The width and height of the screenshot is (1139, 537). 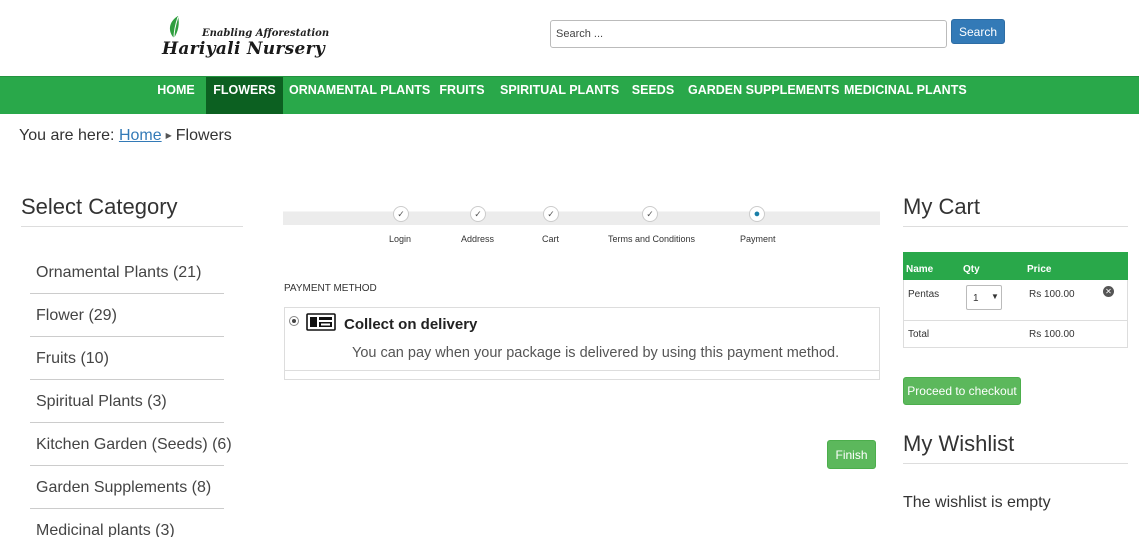 What do you see at coordinates (127, 523) in the screenshot?
I see `category-item-medicinal-plants: Medicinal plants (3)` at bounding box center [127, 523].